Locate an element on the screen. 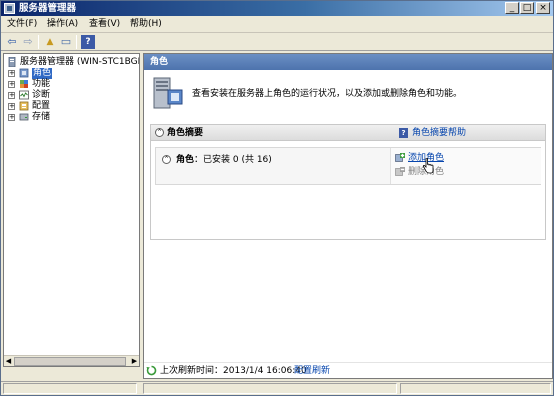 The image size is (554, 396). tree-item-configuration: + 配置 is located at coordinates (68, 106).